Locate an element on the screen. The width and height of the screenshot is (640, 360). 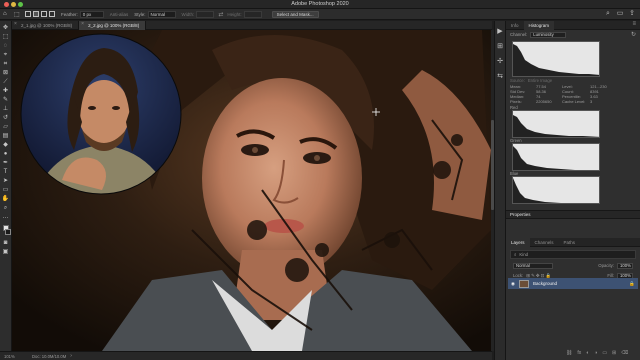
layers-tabs: Layers Channels Paths is located at coordinates (573, 242).